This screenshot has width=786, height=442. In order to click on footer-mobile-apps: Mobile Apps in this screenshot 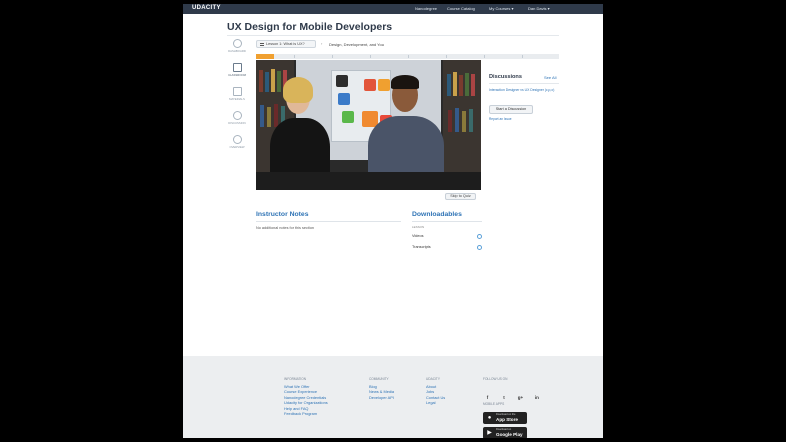, I will do `click(493, 405)`.